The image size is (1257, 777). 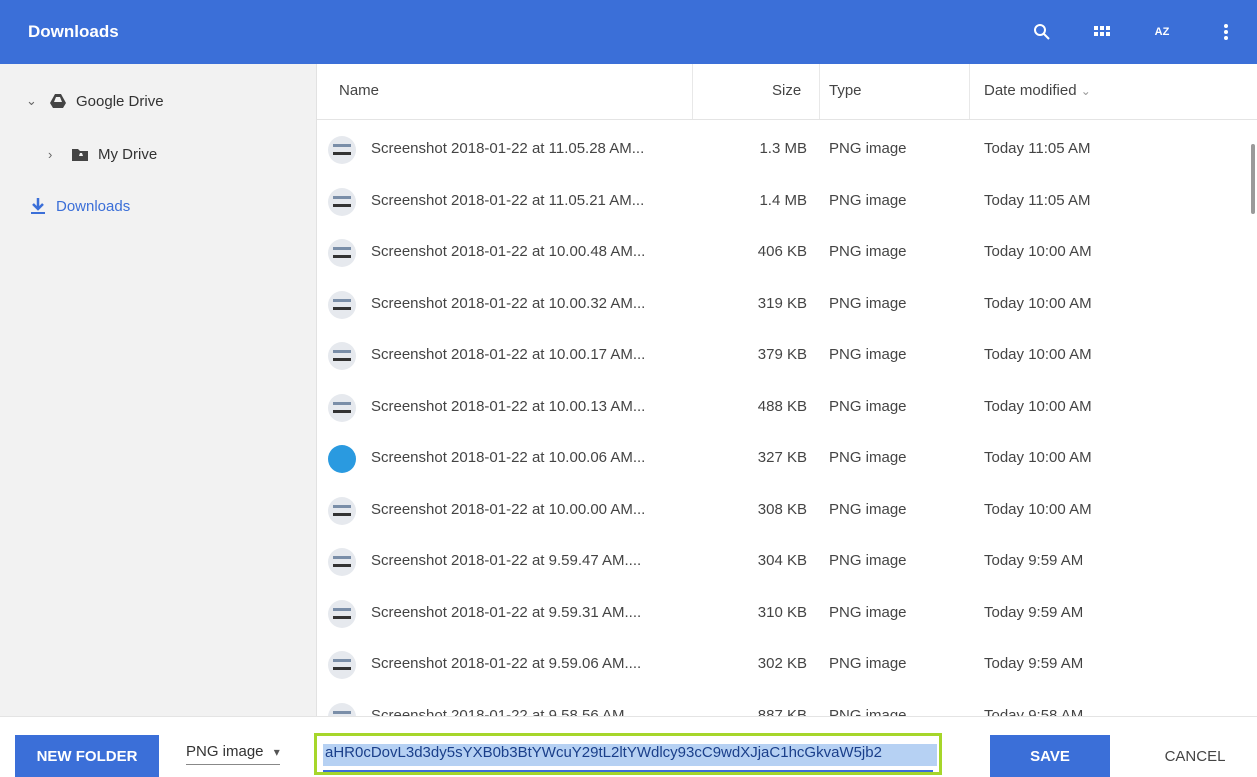 I want to click on folder-icon, so click(x=80, y=154).